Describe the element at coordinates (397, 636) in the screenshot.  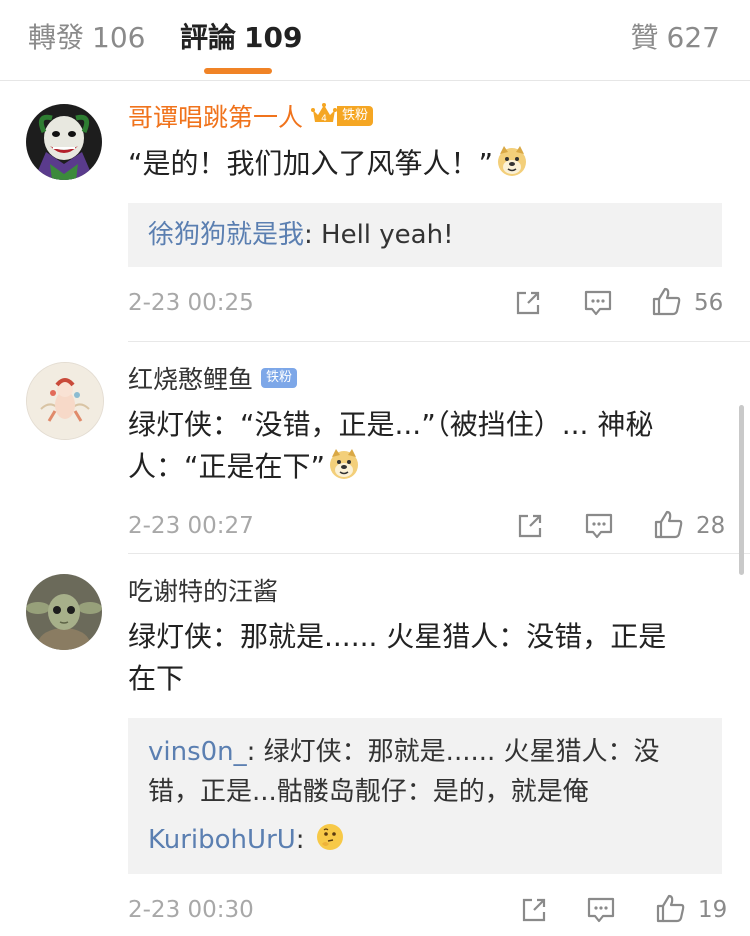
I see `comment-text-line: 绿灯侠：那就是...... 火星猎人：没错，正是` at that location.